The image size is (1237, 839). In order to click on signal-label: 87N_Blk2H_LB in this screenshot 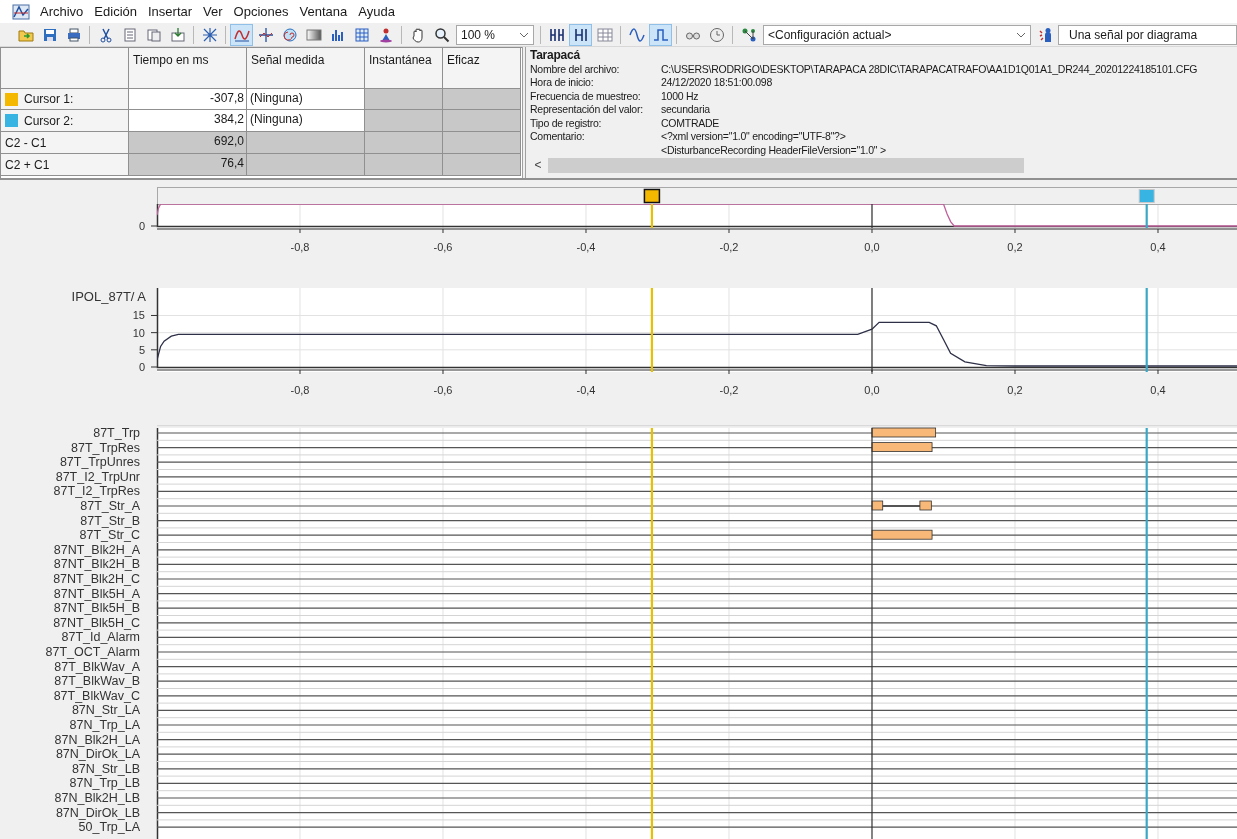, I will do `click(97, 798)`.